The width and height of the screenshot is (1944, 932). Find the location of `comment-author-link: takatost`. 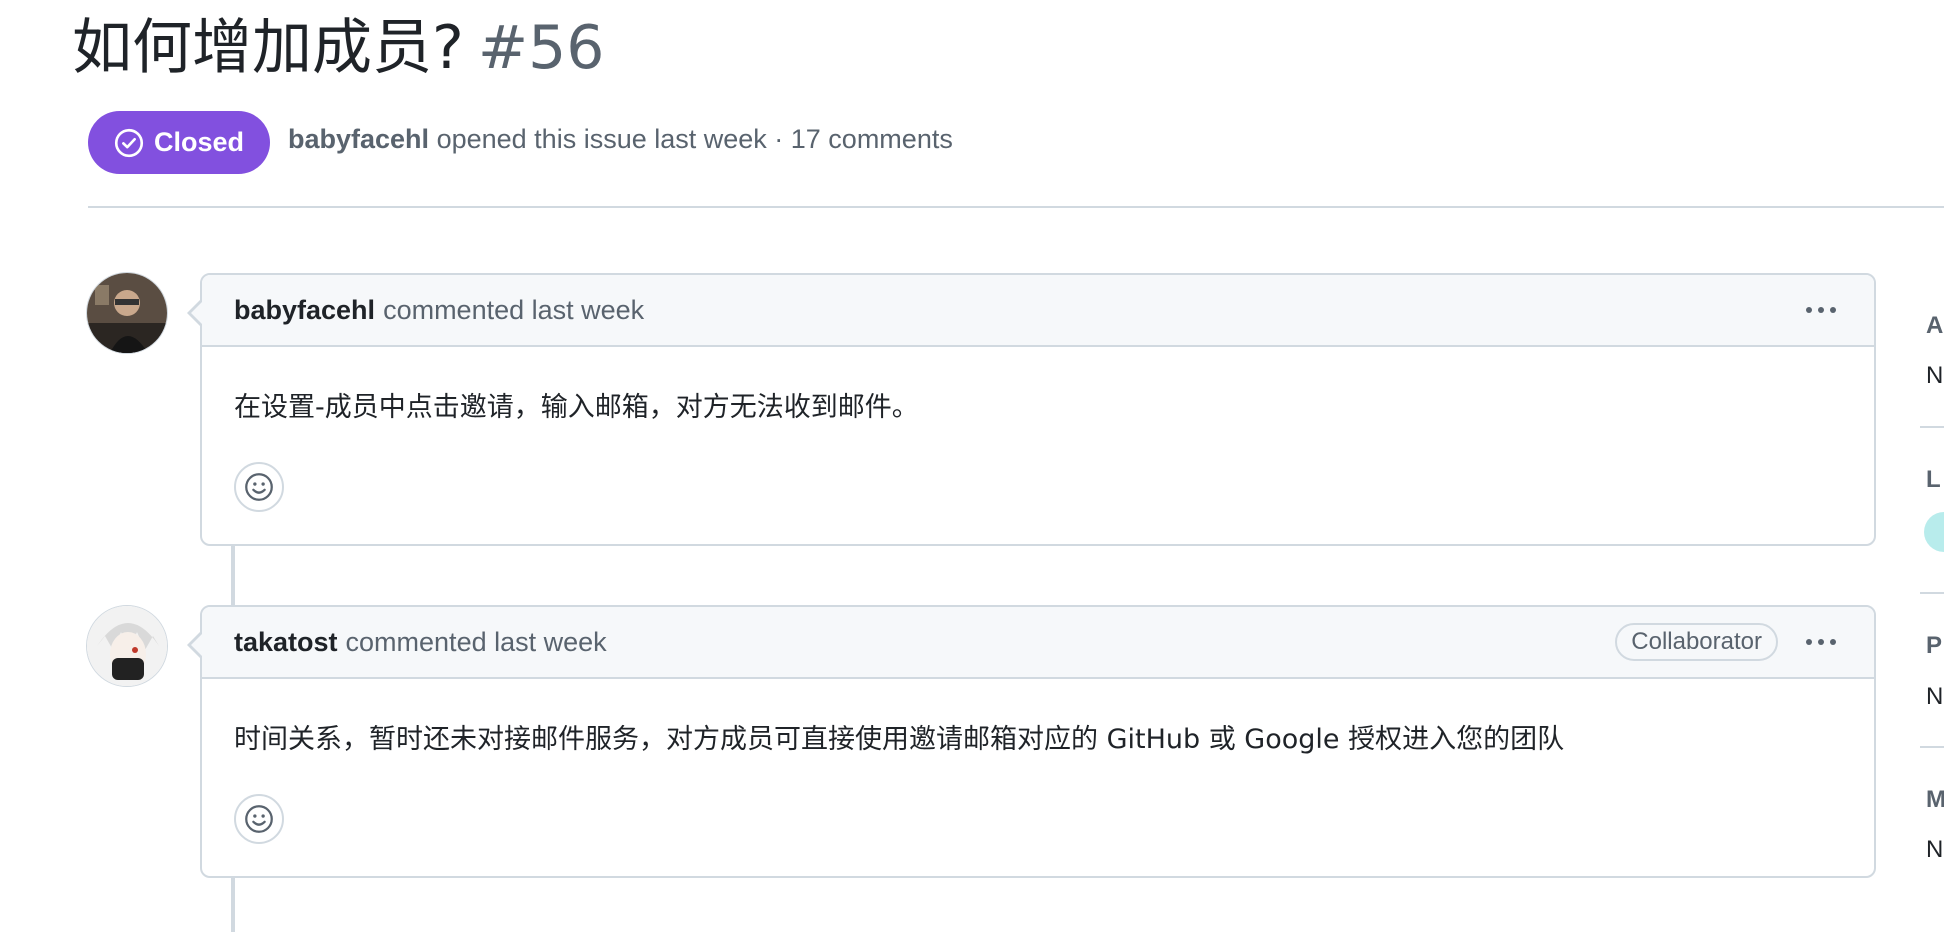

comment-author-link: takatost is located at coordinates (286, 642).